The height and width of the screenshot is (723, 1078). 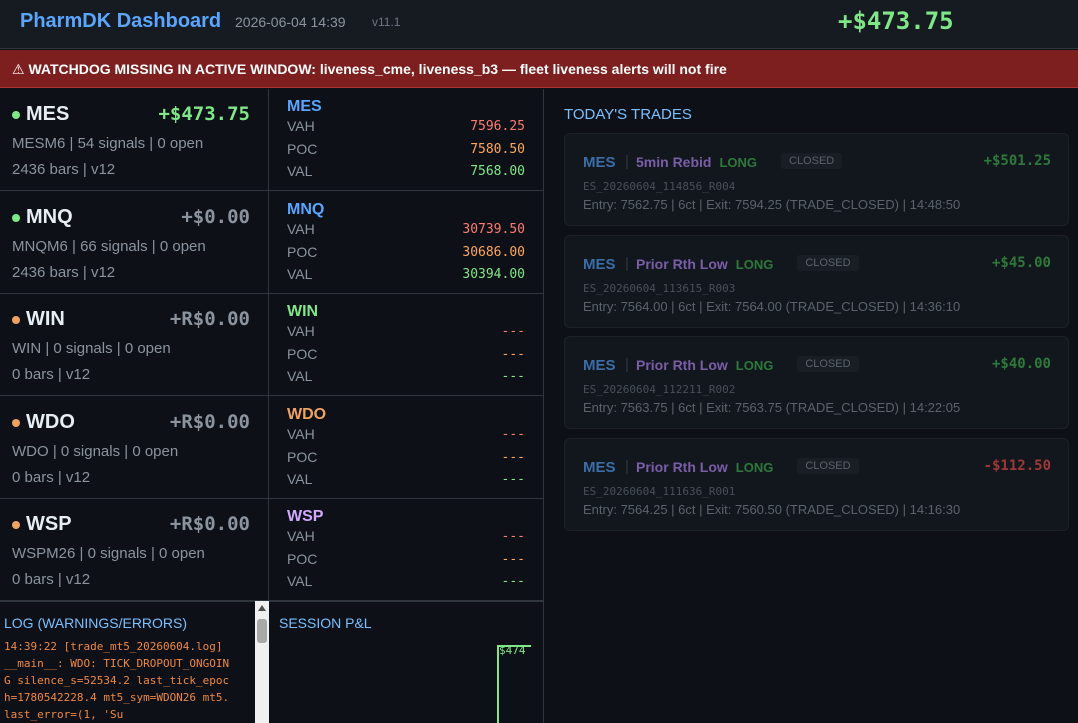 I want to click on levels-symbol: WDO, so click(x=307, y=414).